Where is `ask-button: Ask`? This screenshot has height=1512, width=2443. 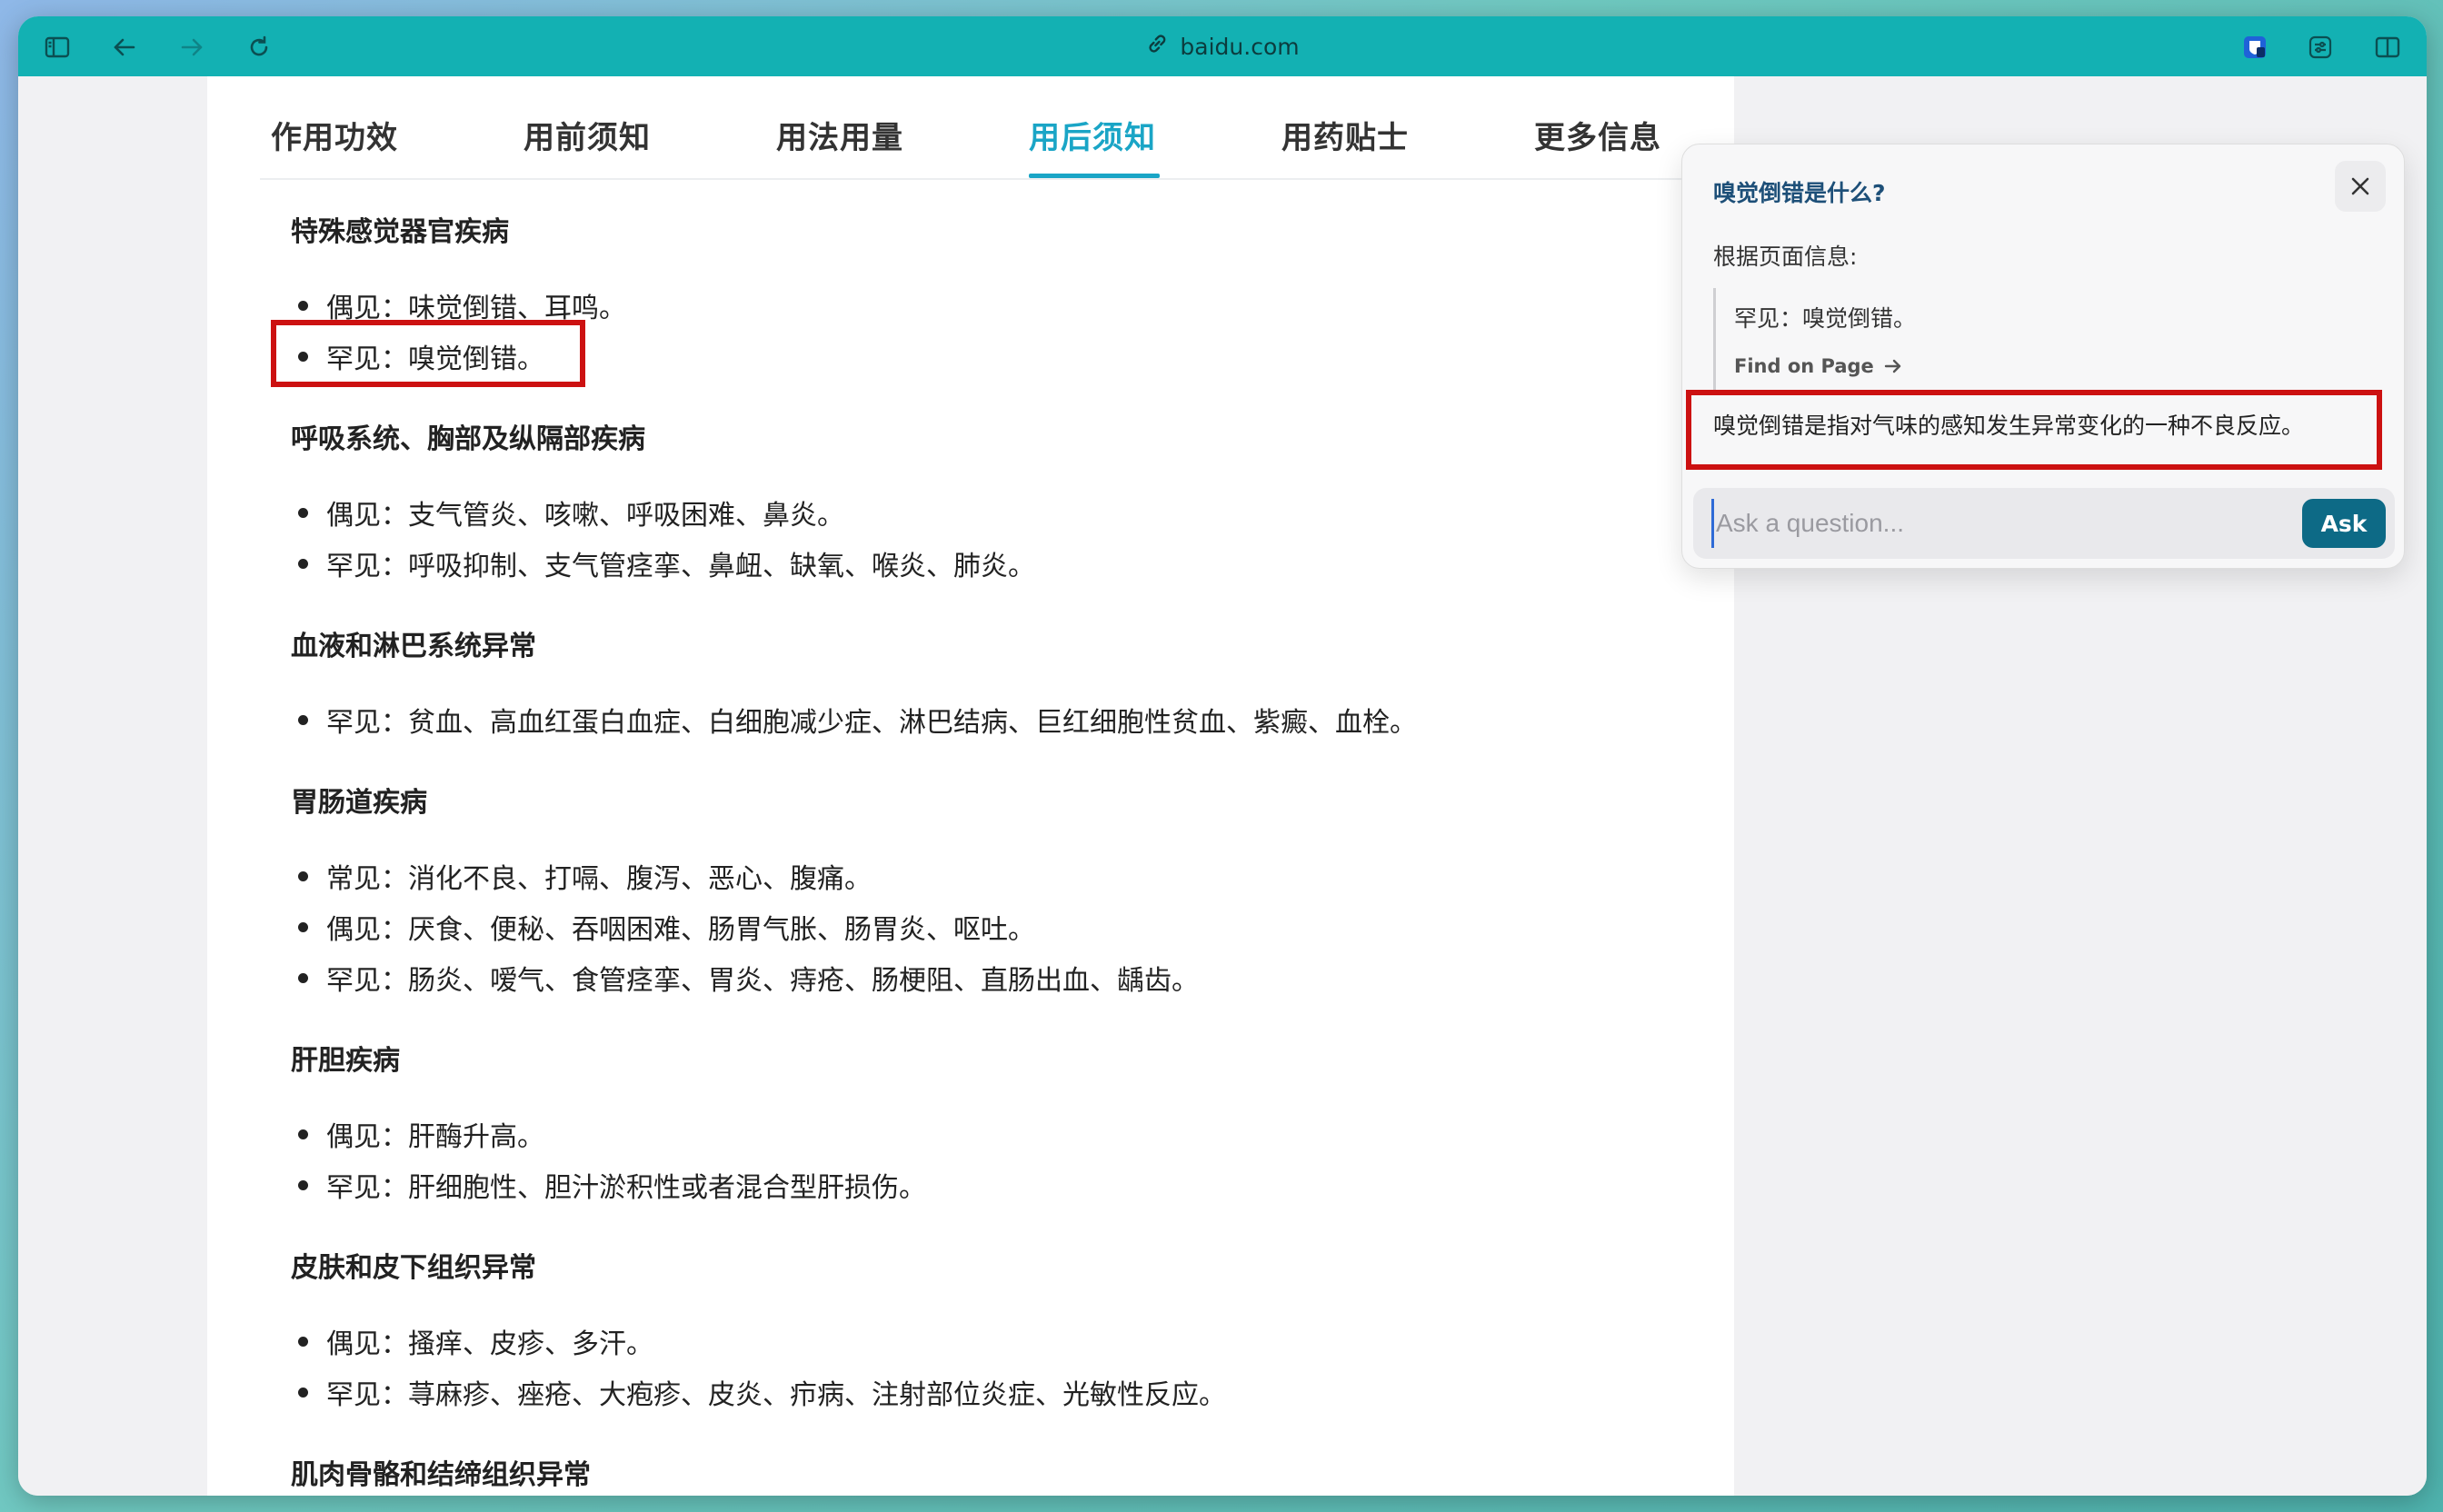 ask-button: Ask is located at coordinates (2344, 523).